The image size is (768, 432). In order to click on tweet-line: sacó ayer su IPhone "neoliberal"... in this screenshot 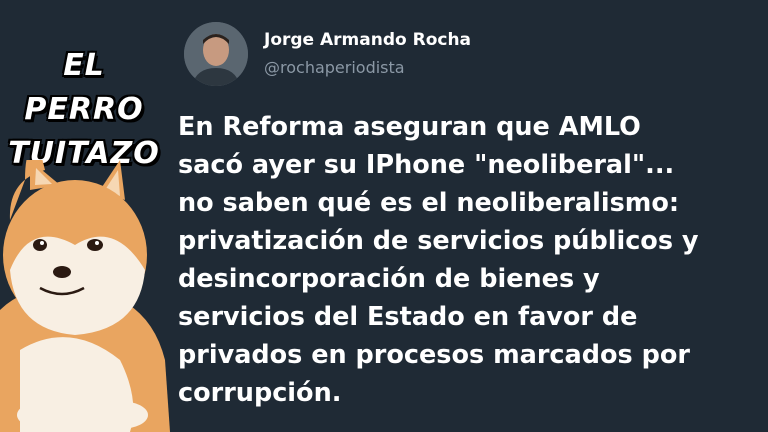, I will do `click(426, 165)`.